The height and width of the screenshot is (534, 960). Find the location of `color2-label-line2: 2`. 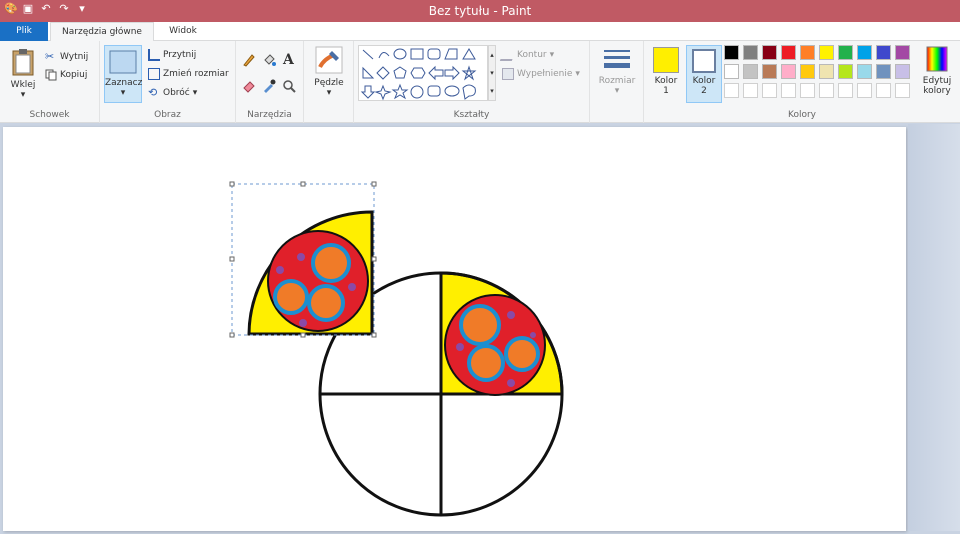

color2-label-line2: 2 is located at coordinates (704, 91).